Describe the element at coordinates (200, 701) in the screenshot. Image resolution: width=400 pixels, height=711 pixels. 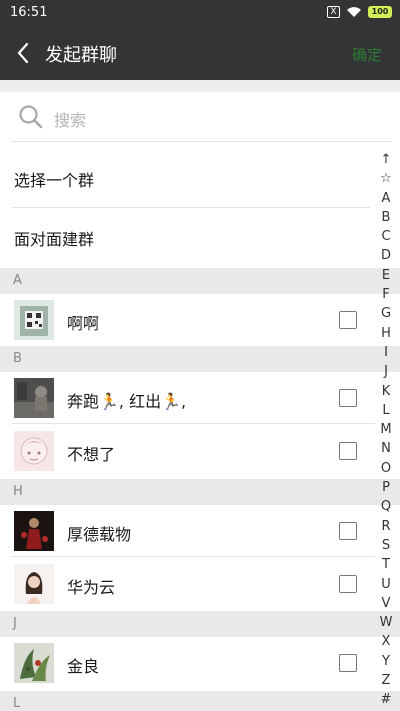
I see `section-header-l: L` at that location.